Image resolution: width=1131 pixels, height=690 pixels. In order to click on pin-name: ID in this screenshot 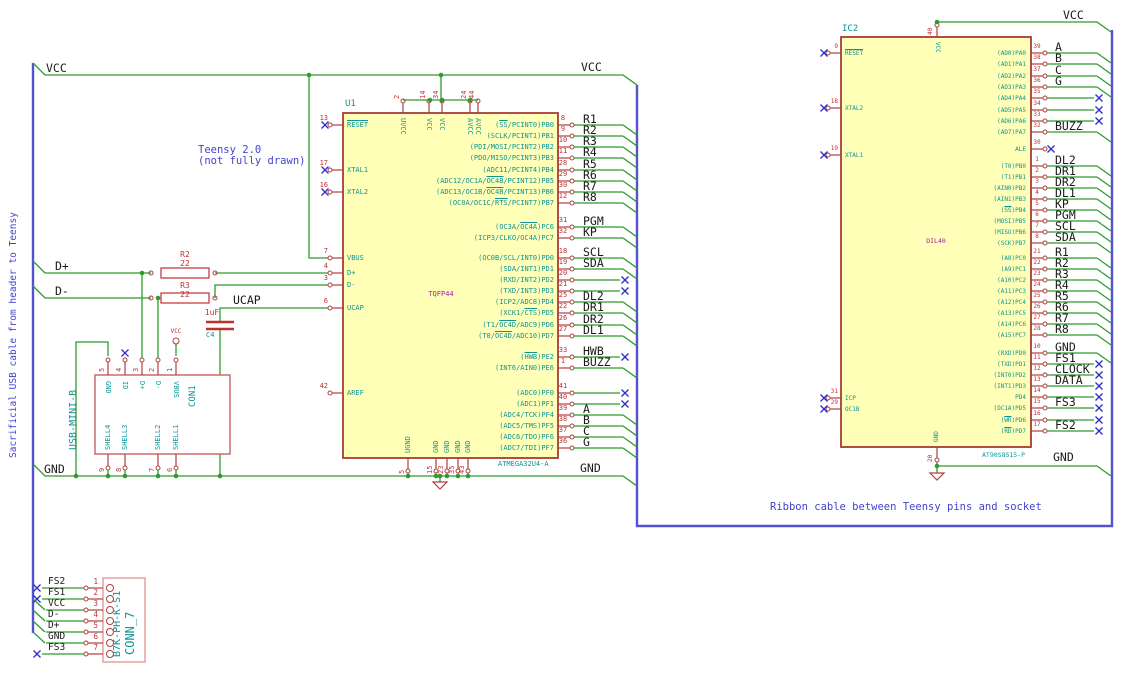, I will do `click(125, 385)`.